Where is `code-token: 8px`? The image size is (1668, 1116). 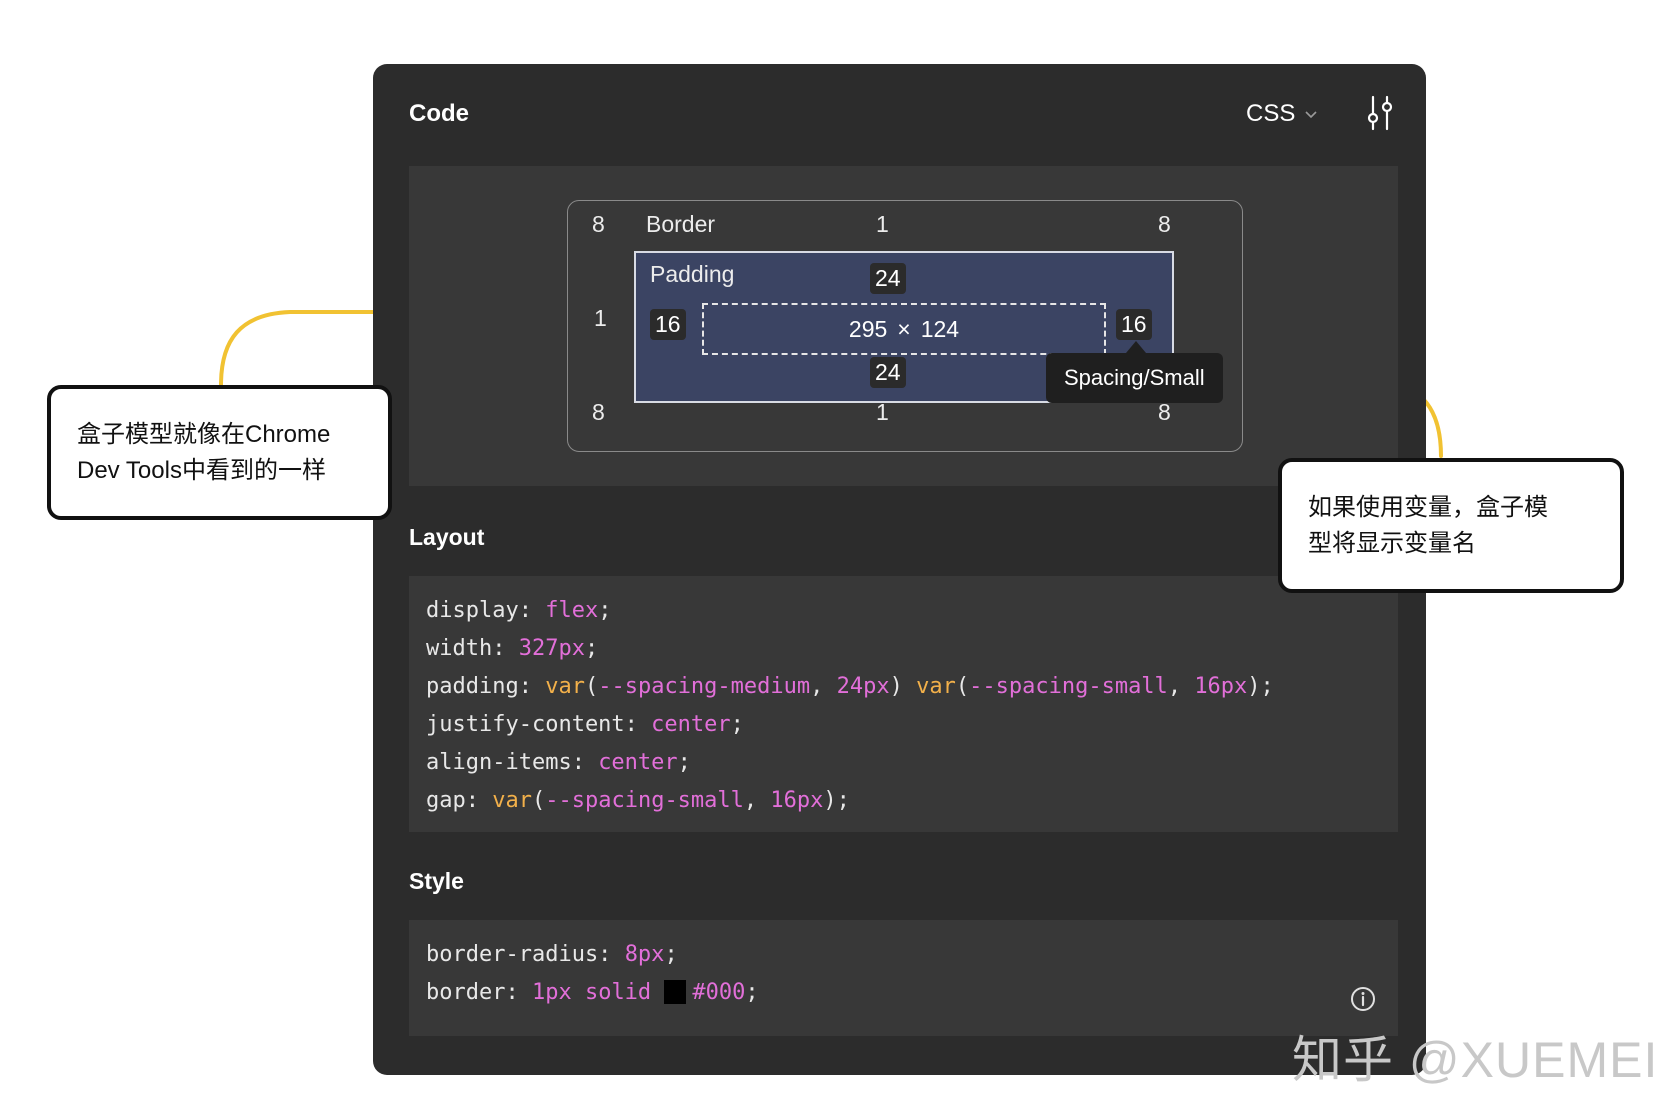
code-token: 8px is located at coordinates (644, 954).